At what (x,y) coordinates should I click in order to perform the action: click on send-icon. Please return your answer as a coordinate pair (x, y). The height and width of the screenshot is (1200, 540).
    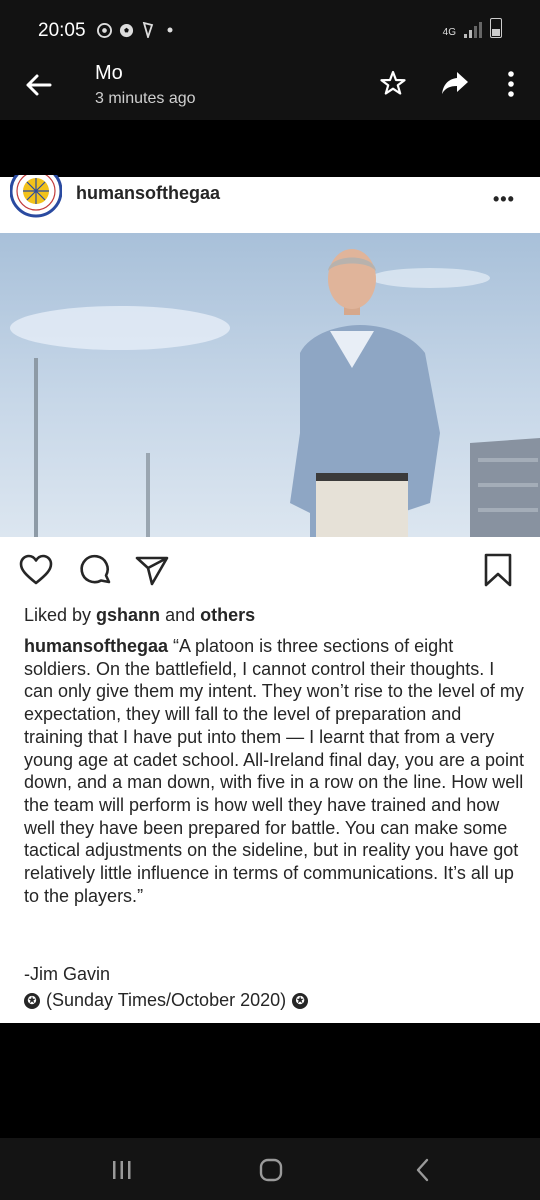
    Looking at the image, I should click on (152, 570).